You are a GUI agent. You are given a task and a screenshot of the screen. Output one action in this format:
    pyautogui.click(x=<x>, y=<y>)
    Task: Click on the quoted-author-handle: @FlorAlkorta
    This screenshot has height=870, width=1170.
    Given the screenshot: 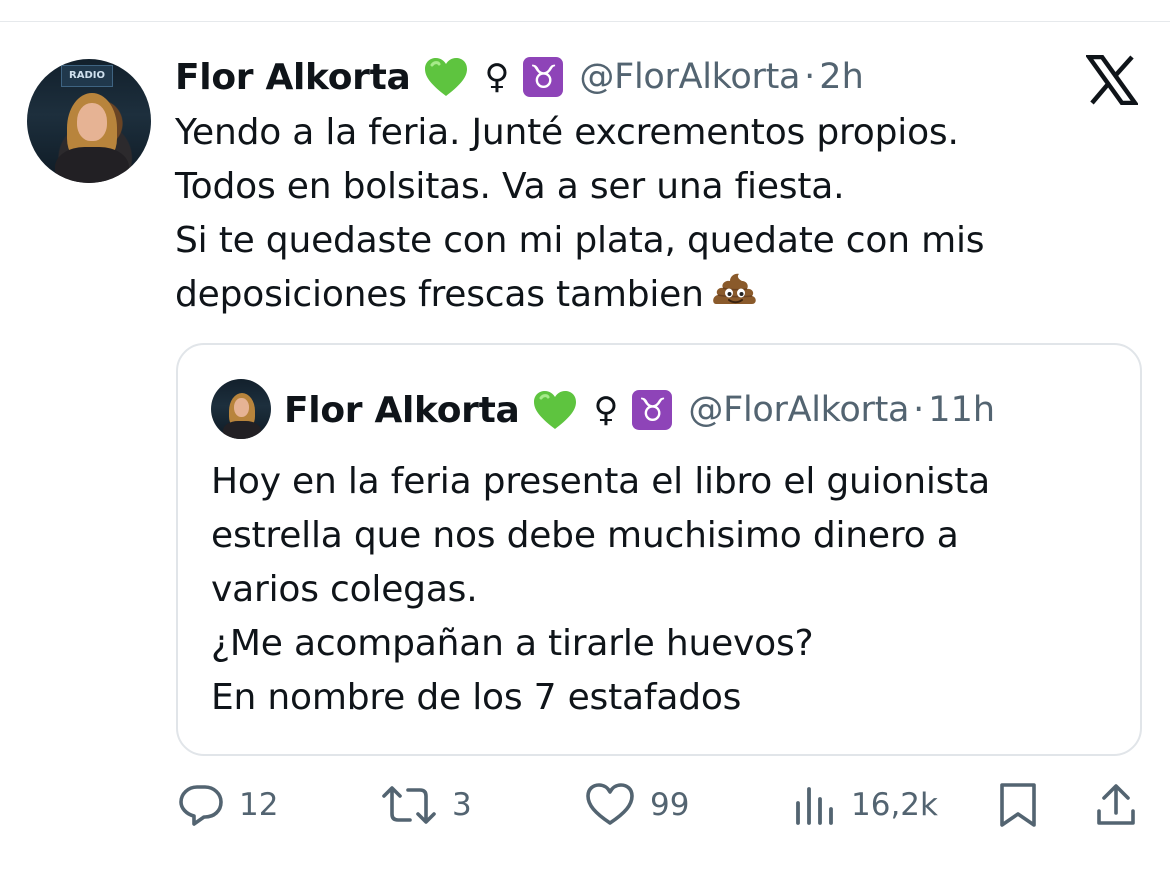 What is the action you would take?
    pyautogui.click(x=799, y=410)
    